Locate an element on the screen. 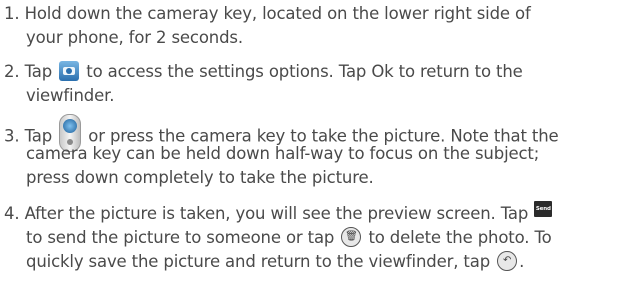 This screenshot has width=632, height=304. step-1-line-2: your phone, for 2 seconds. is located at coordinates (134, 37).